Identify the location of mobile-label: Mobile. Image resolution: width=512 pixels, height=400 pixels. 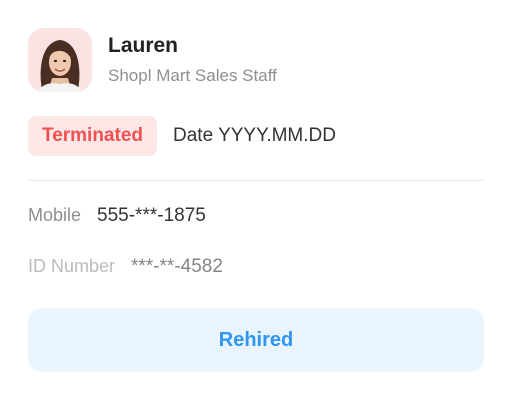
(55, 215).